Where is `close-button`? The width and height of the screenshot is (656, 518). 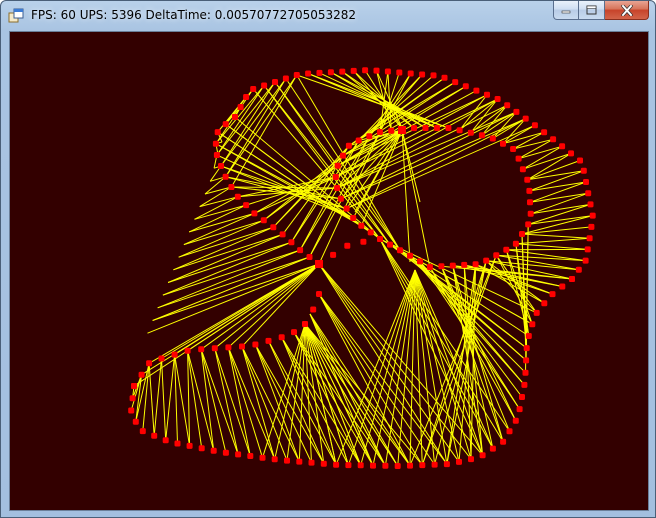 close-button is located at coordinates (627, 10).